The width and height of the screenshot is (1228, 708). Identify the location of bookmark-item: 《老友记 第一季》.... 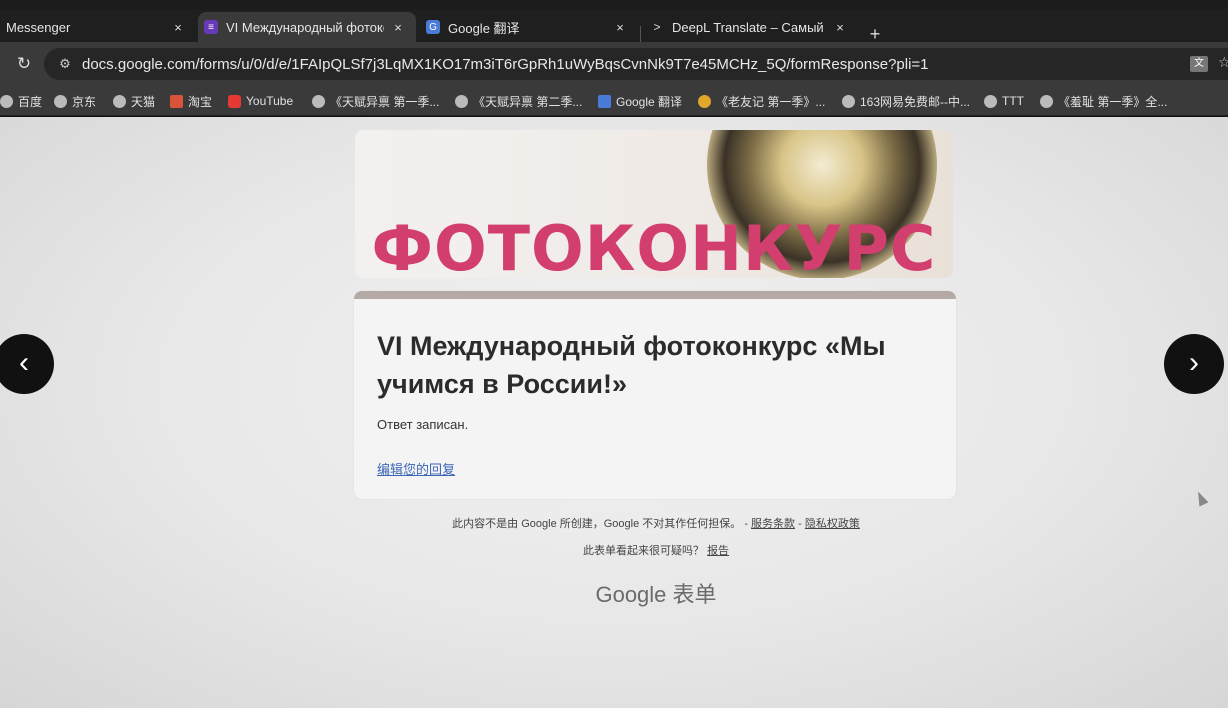
(761, 101).